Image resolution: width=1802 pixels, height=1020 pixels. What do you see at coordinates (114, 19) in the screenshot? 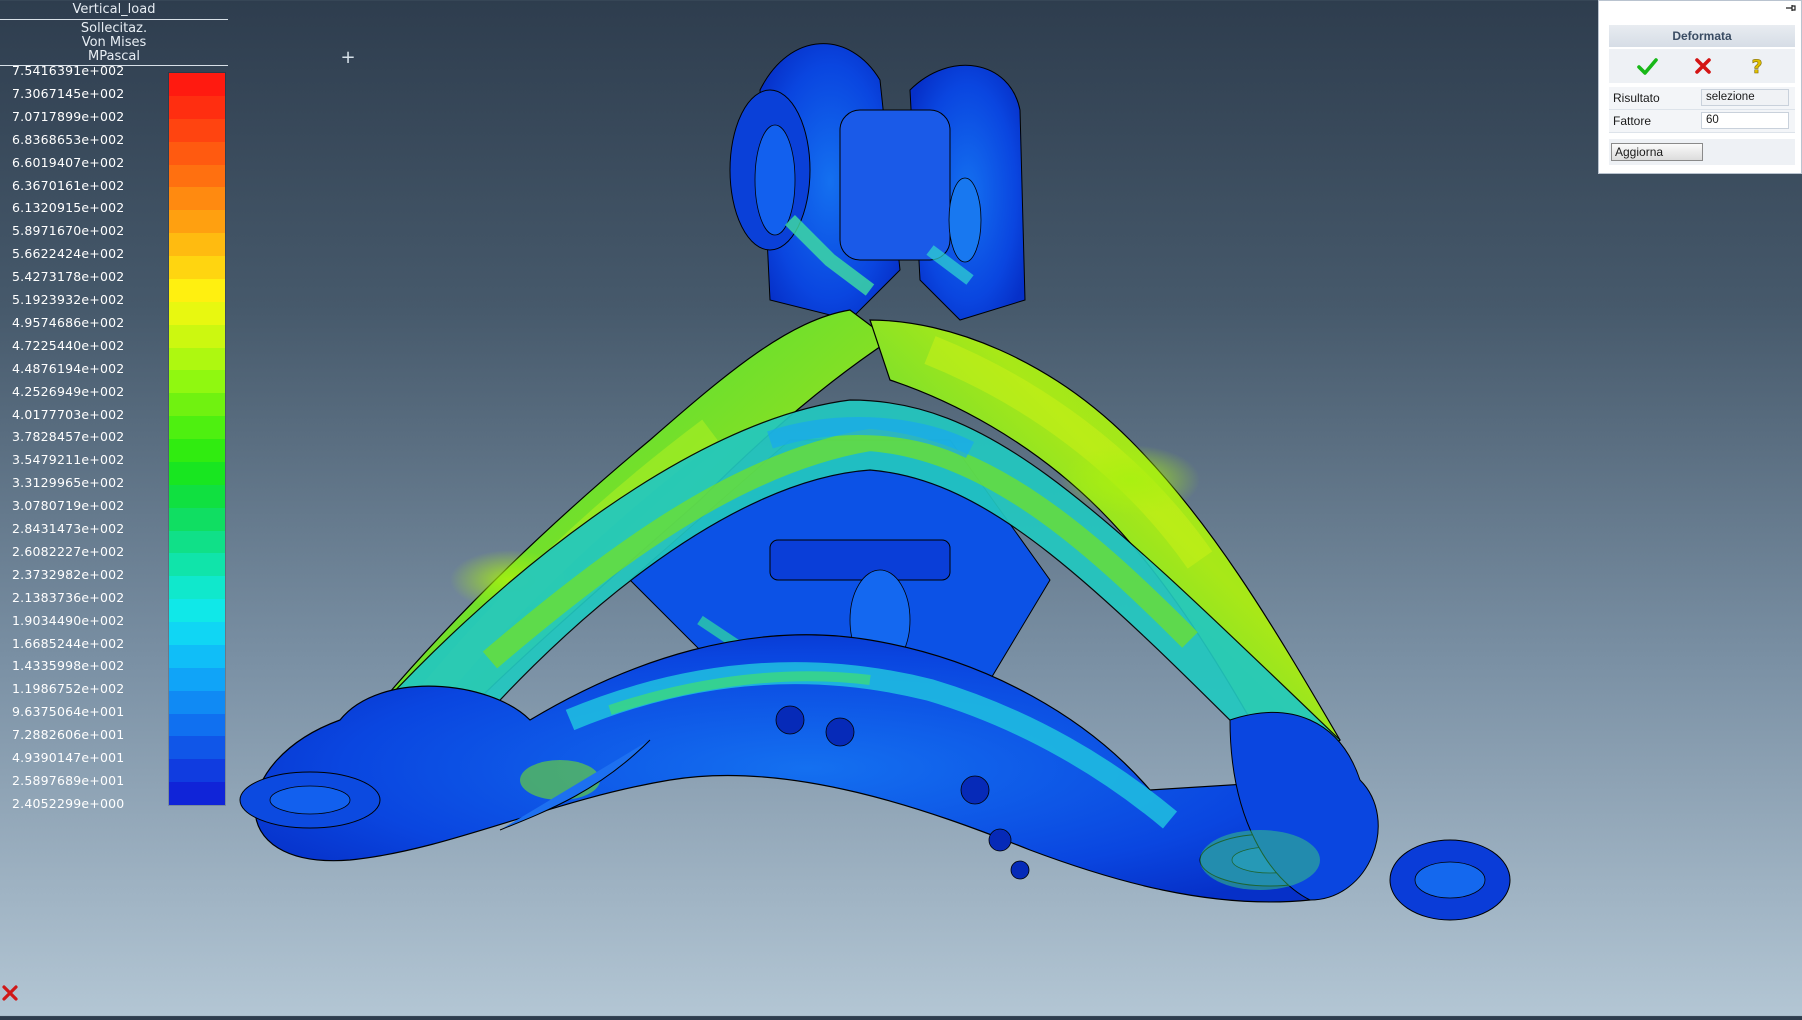
I see `legend-divider-top` at bounding box center [114, 19].